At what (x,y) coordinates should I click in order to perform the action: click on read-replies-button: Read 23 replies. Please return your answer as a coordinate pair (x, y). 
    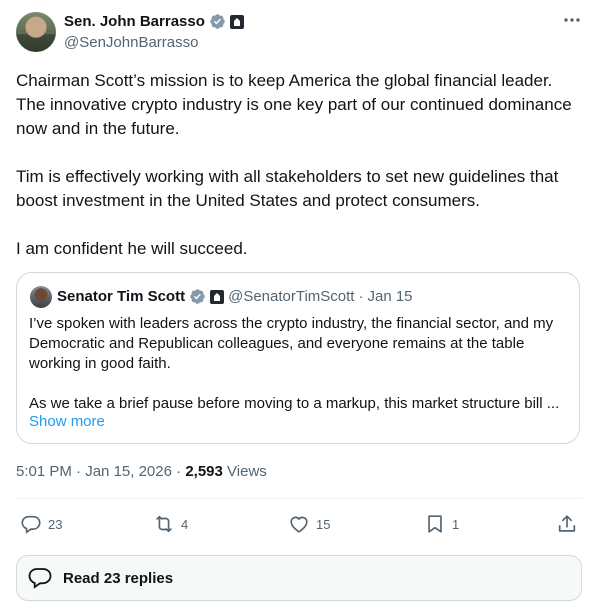
    Looking at the image, I should click on (299, 578).